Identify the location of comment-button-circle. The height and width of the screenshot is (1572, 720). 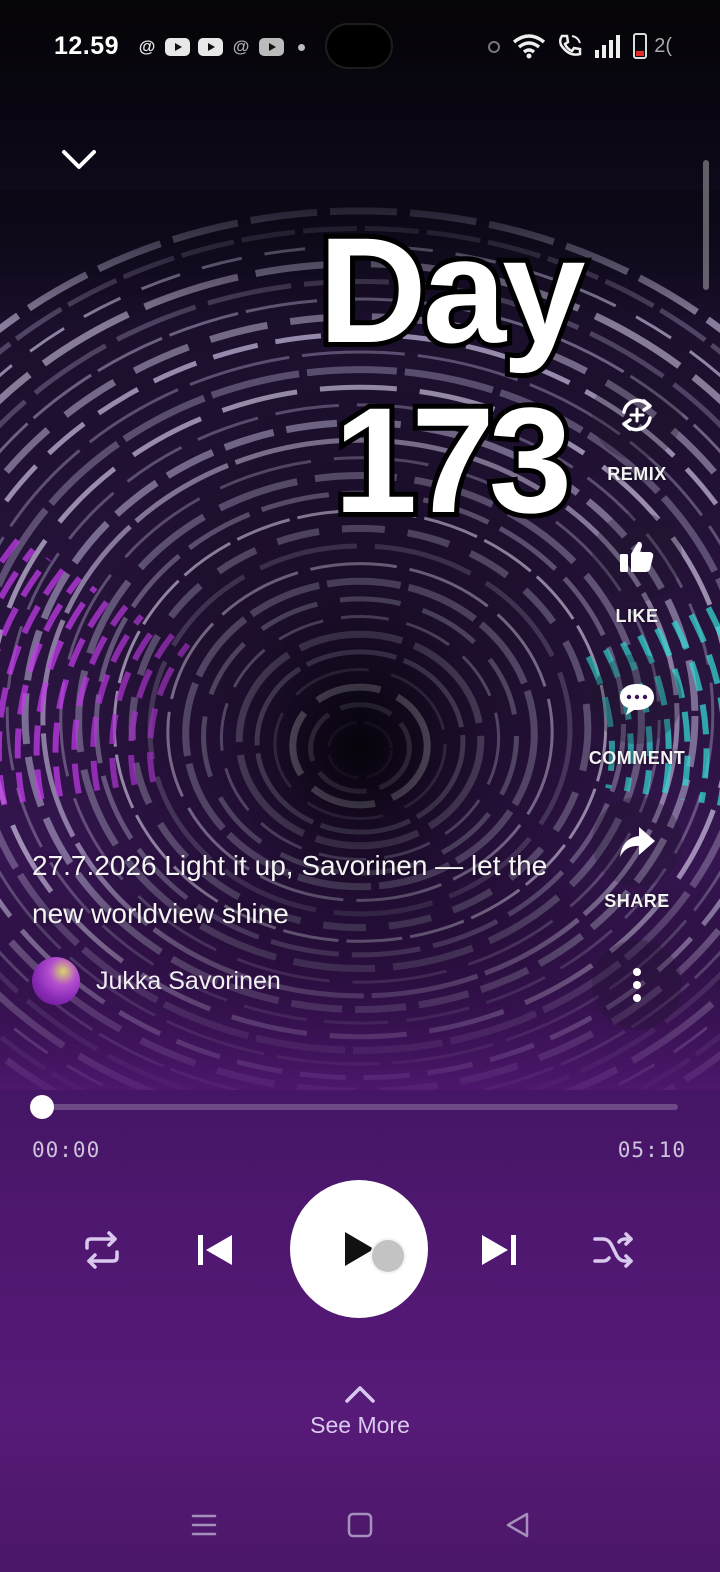
(637, 699).